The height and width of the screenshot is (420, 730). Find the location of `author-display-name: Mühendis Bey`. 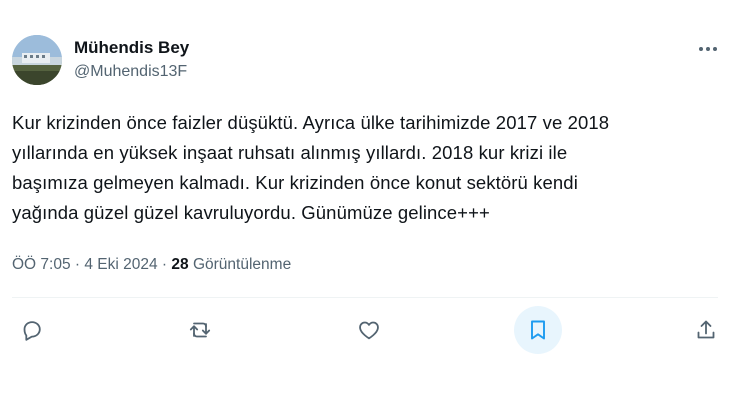

author-display-name: Mühendis Bey is located at coordinates (131, 48).